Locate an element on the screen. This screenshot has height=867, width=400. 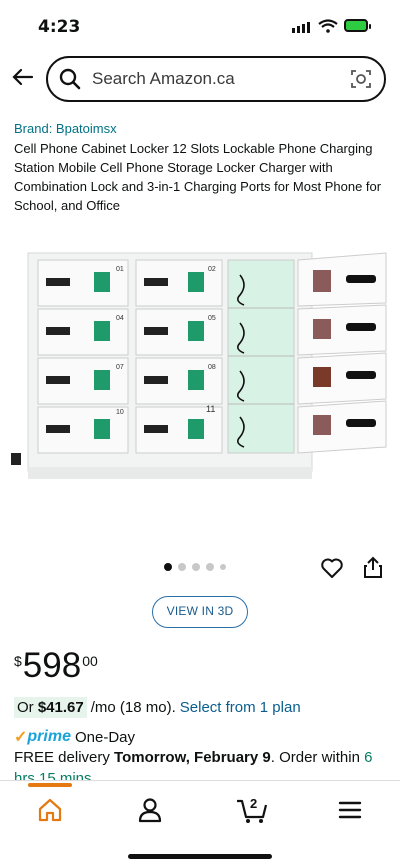
search-icon is located at coordinates (70, 79).